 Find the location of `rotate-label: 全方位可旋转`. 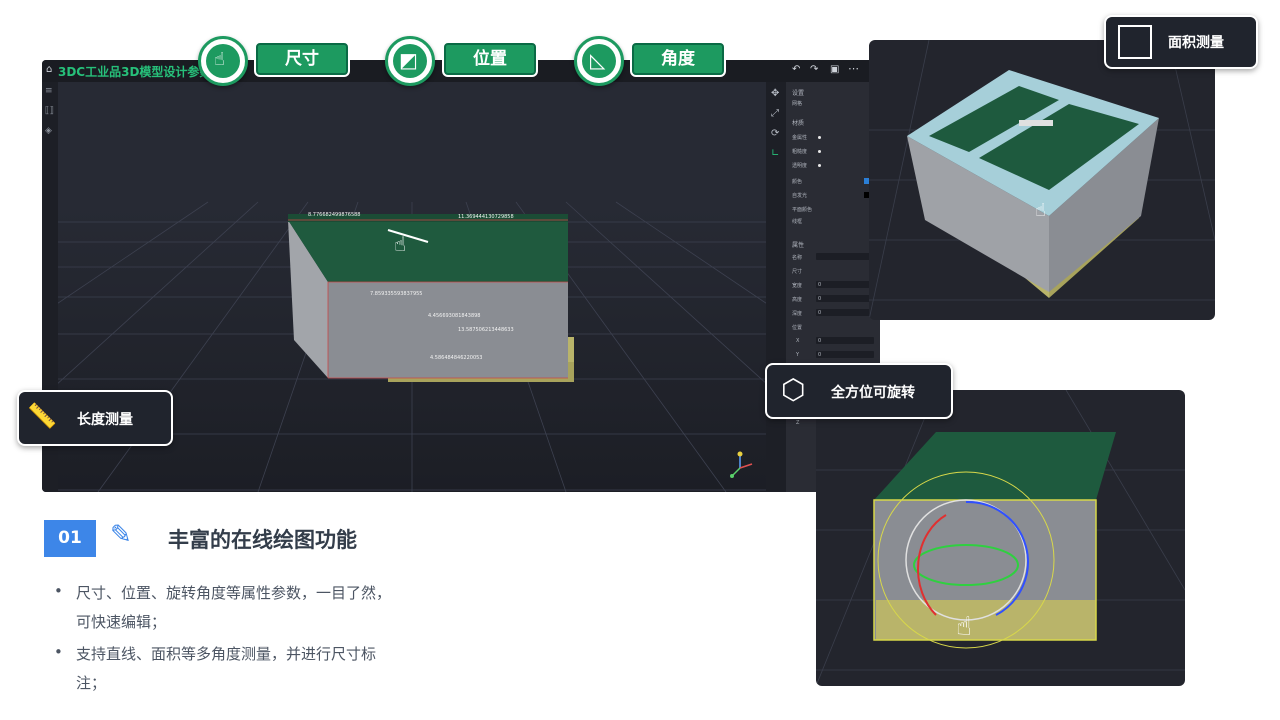

rotate-label: 全方位可旋转 is located at coordinates (873, 393).